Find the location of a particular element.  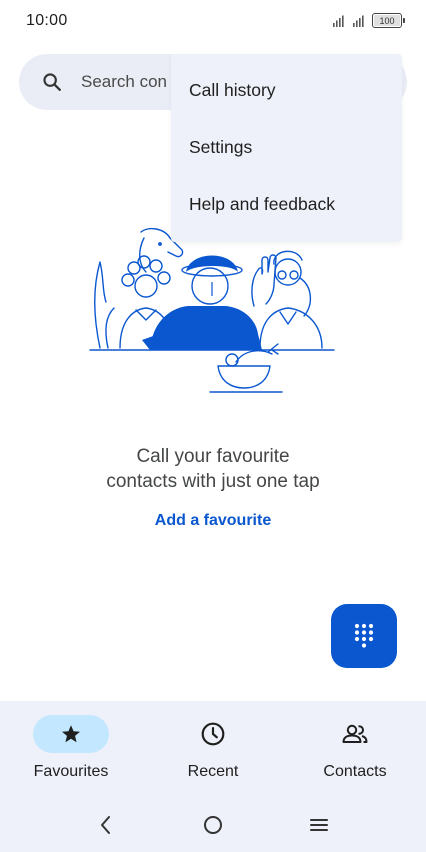

battery-icon: 100 is located at coordinates (388, 20).